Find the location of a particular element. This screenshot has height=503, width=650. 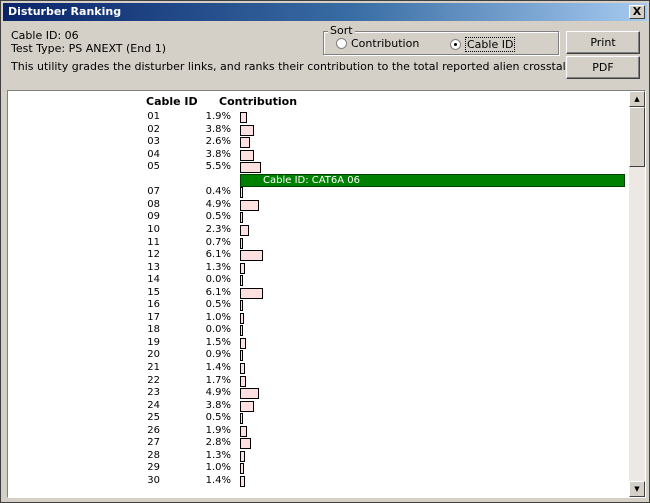

ranking-row: 10 2.3% is located at coordinates (319, 230).